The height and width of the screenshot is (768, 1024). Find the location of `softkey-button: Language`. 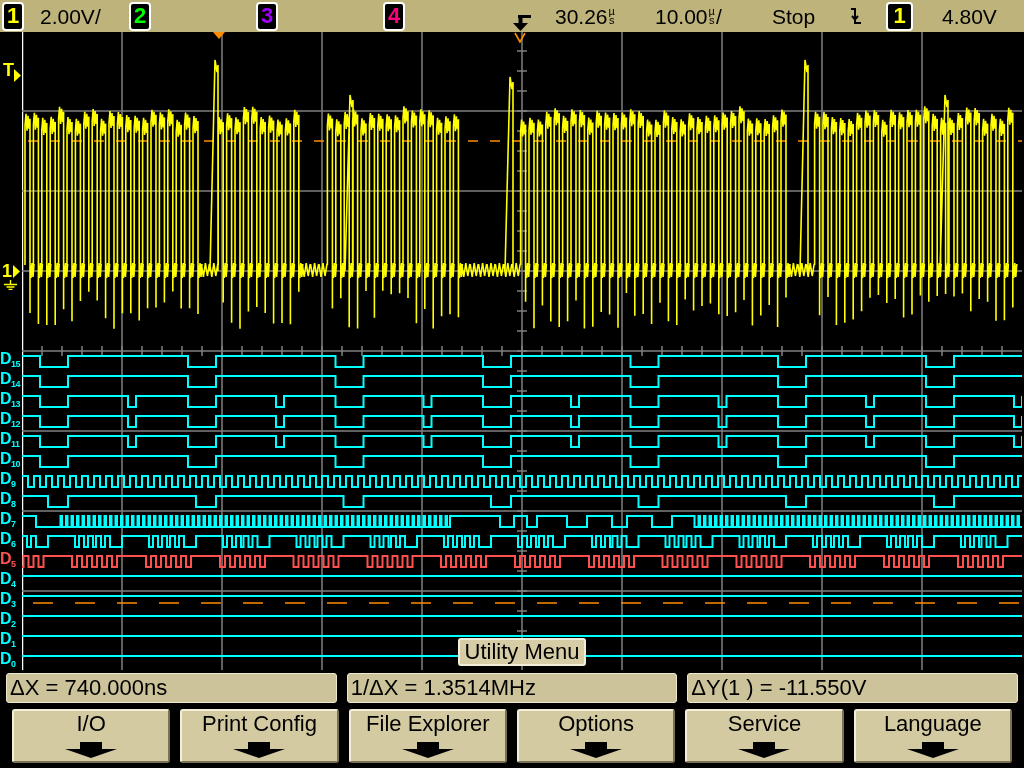

softkey-button: Language is located at coordinates (932, 736).